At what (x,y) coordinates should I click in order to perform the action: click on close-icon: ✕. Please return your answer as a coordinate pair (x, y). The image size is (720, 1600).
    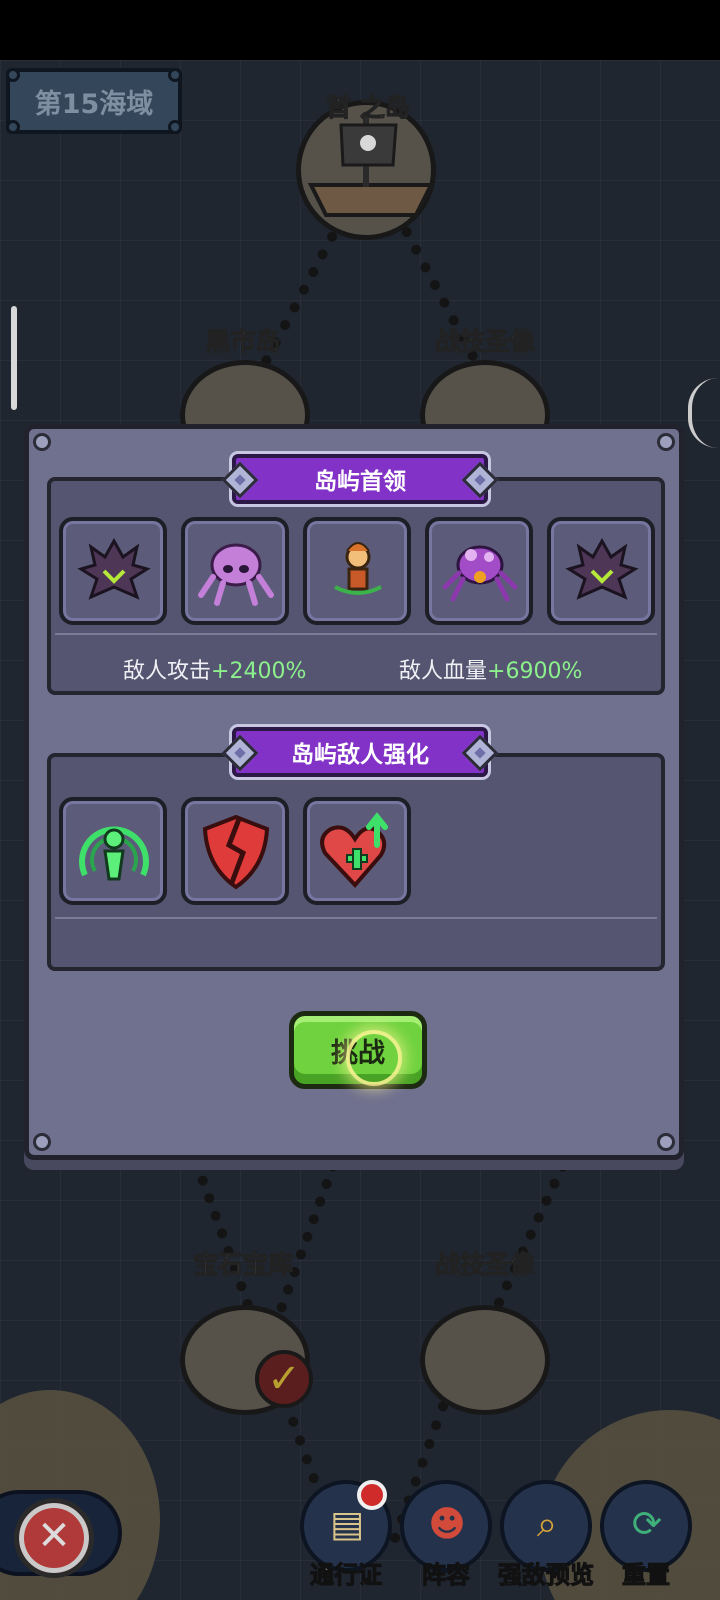
    Looking at the image, I should click on (54, 1536).